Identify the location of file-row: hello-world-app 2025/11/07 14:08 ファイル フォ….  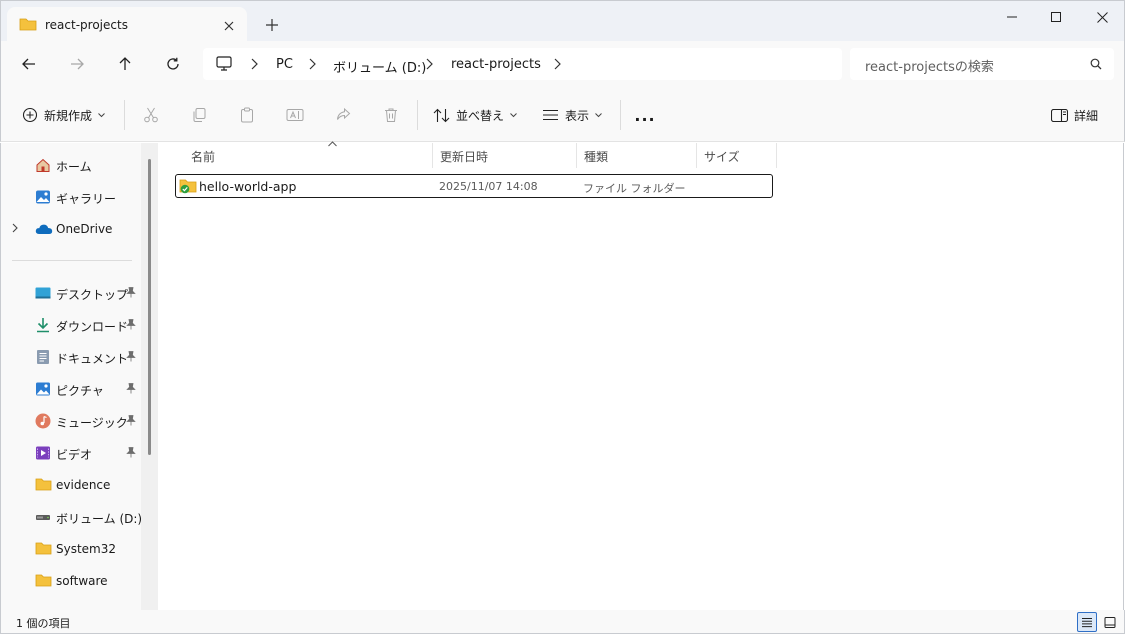
(474, 186).